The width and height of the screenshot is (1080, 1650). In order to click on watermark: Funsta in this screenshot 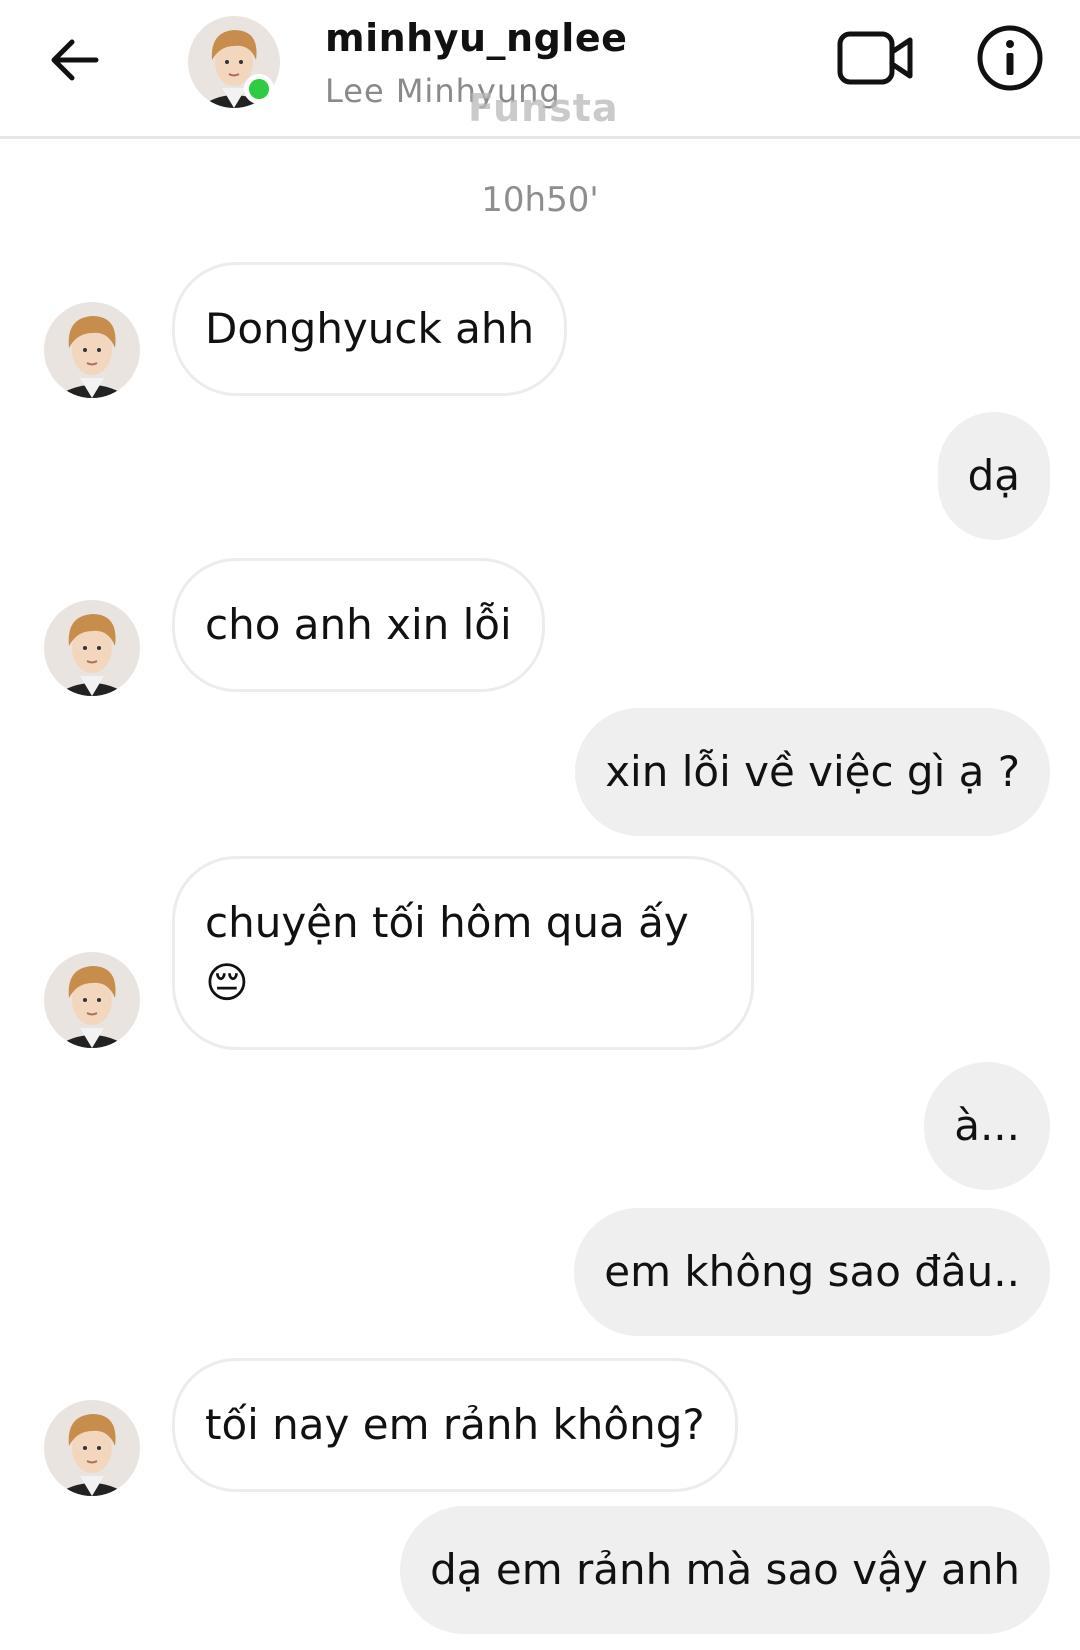, I will do `click(543, 108)`.